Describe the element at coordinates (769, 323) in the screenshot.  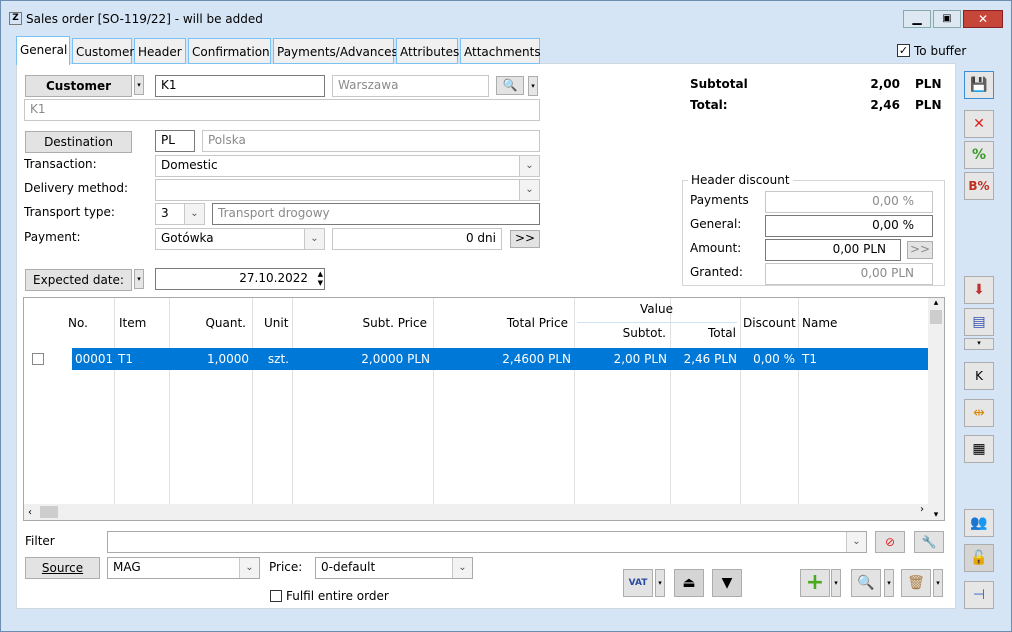
I see `col-discount: Discount` at that location.